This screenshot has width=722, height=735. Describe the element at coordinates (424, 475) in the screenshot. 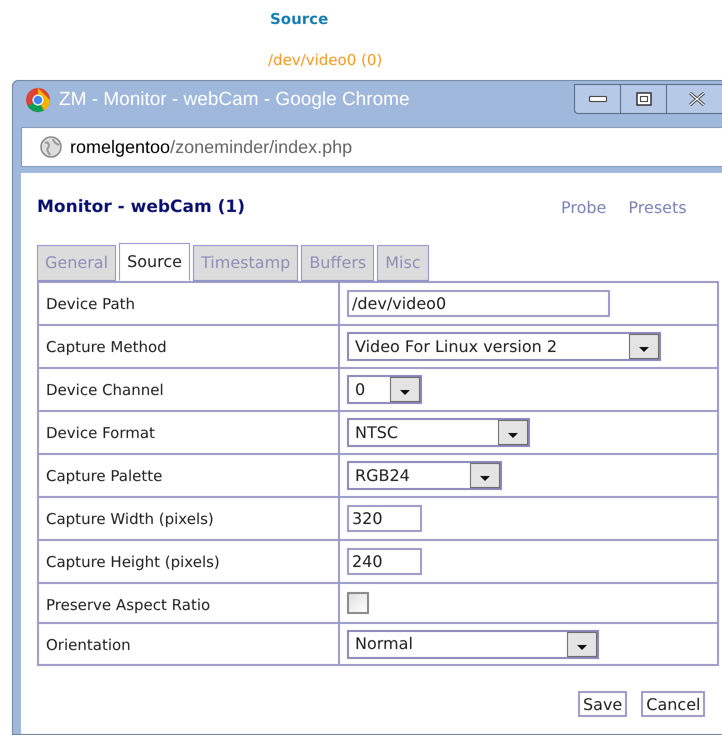

I see `dropdown: RGB24` at that location.